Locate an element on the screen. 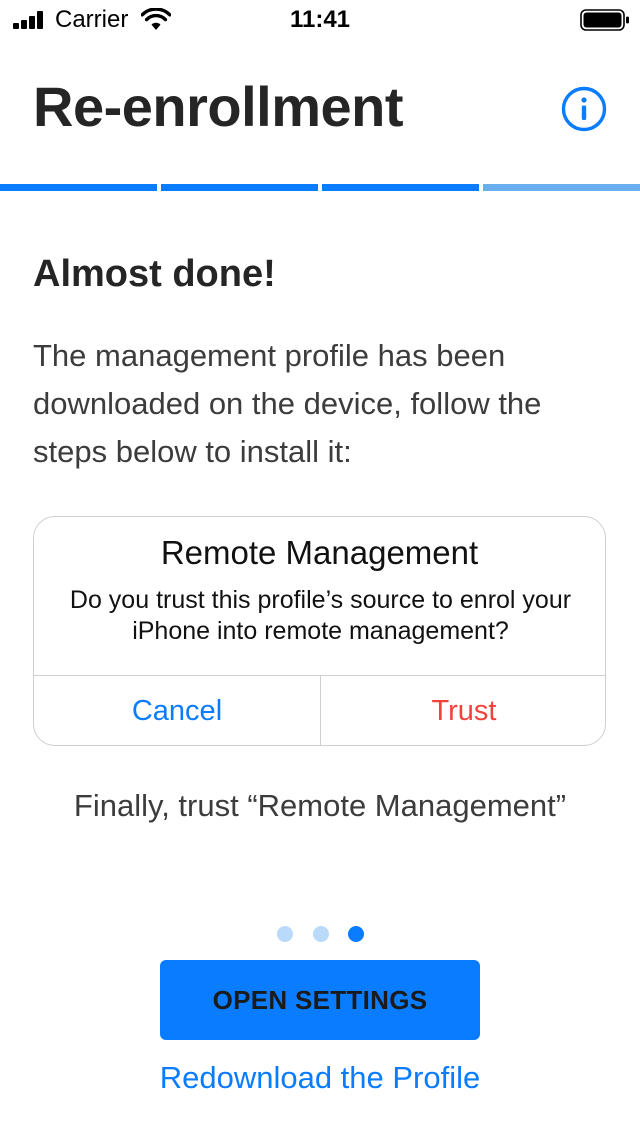 Image resolution: width=640 pixels, height=1136 pixels. redownload-profile-link: Redownload the Profile is located at coordinates (320, 1078).